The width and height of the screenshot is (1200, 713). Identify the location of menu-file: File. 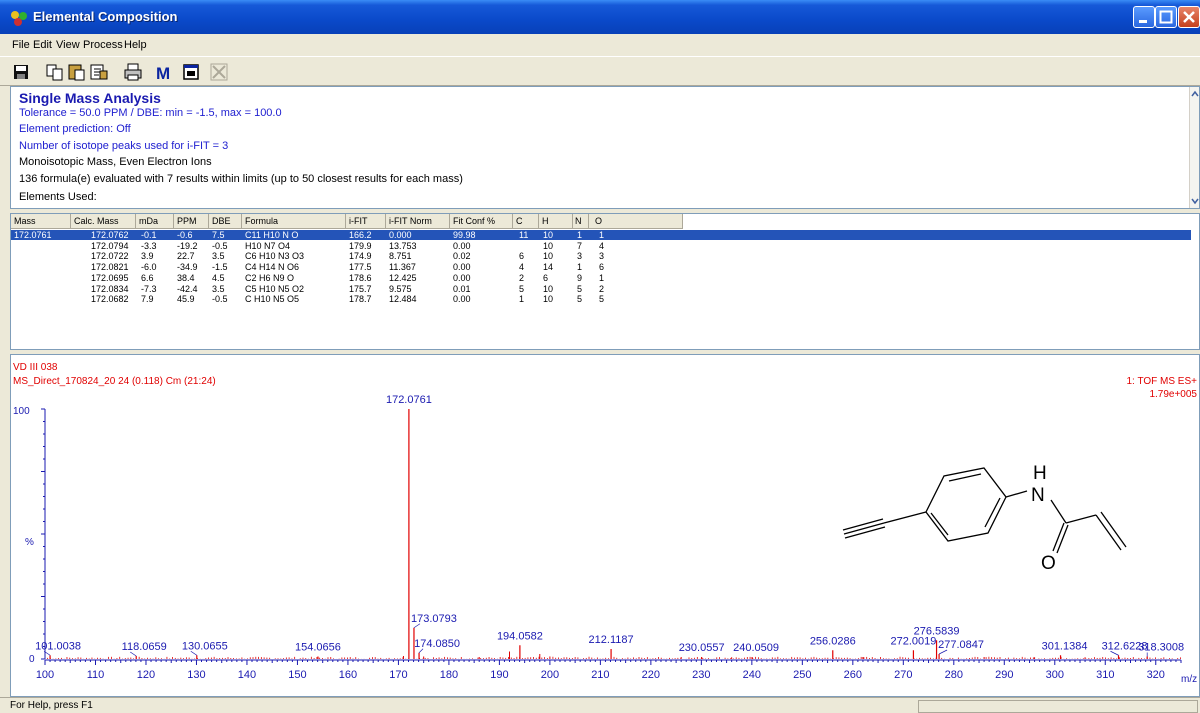
(21, 45).